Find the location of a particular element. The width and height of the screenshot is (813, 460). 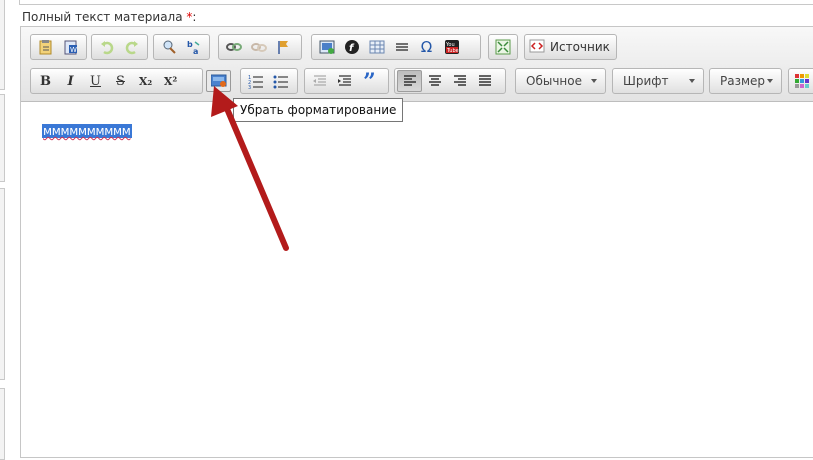

annotation-arrow is located at coordinates (250, 168).